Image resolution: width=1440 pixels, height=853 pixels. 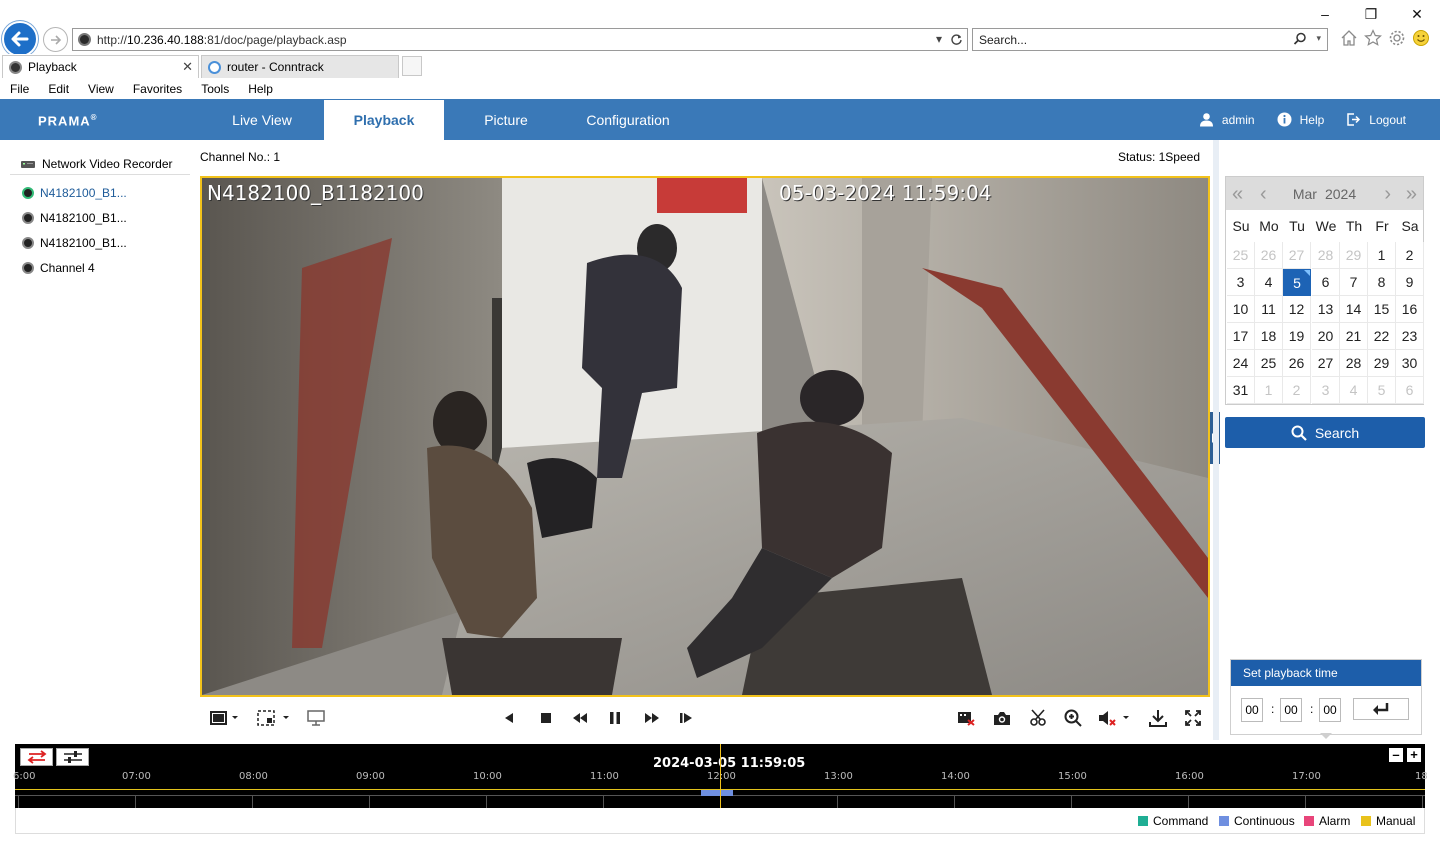 I want to click on calendar-month: Mar, so click(x=1305, y=194).